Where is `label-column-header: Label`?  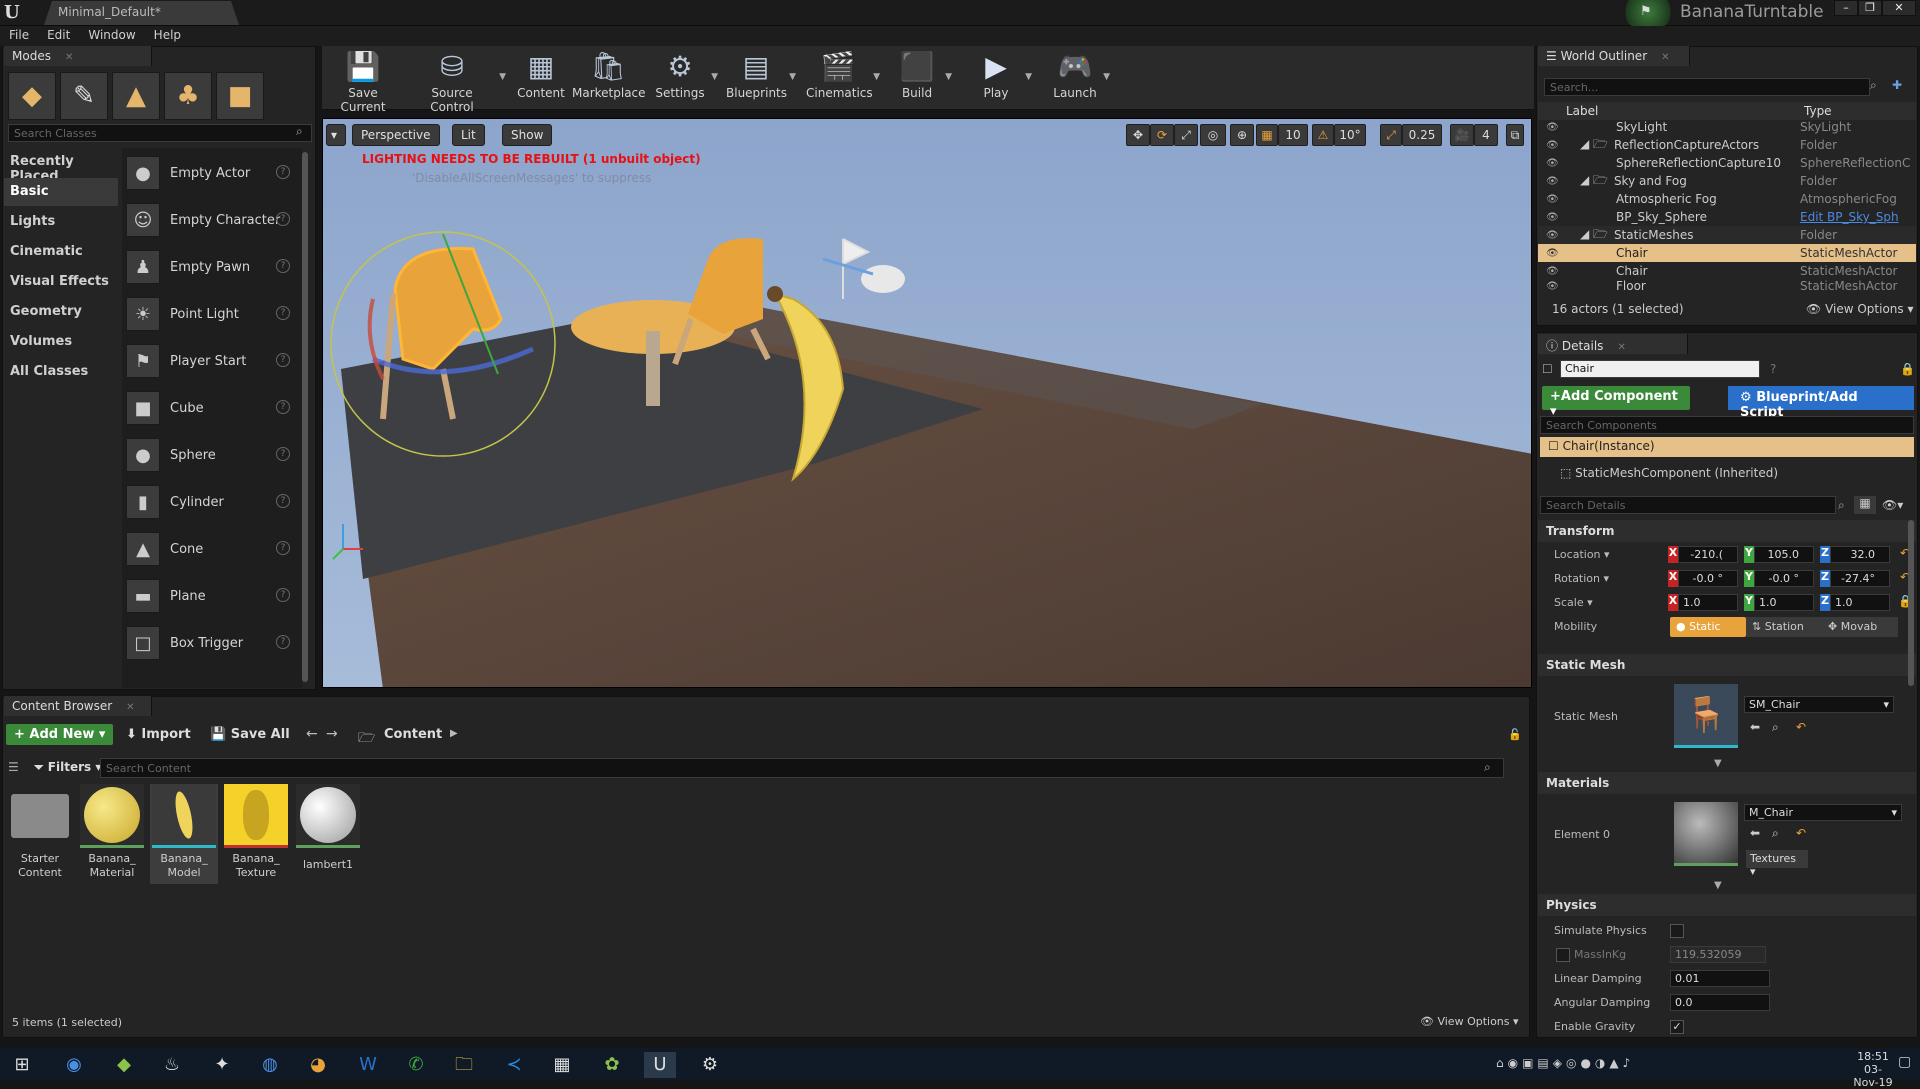
label-column-header: Label is located at coordinates (1582, 111).